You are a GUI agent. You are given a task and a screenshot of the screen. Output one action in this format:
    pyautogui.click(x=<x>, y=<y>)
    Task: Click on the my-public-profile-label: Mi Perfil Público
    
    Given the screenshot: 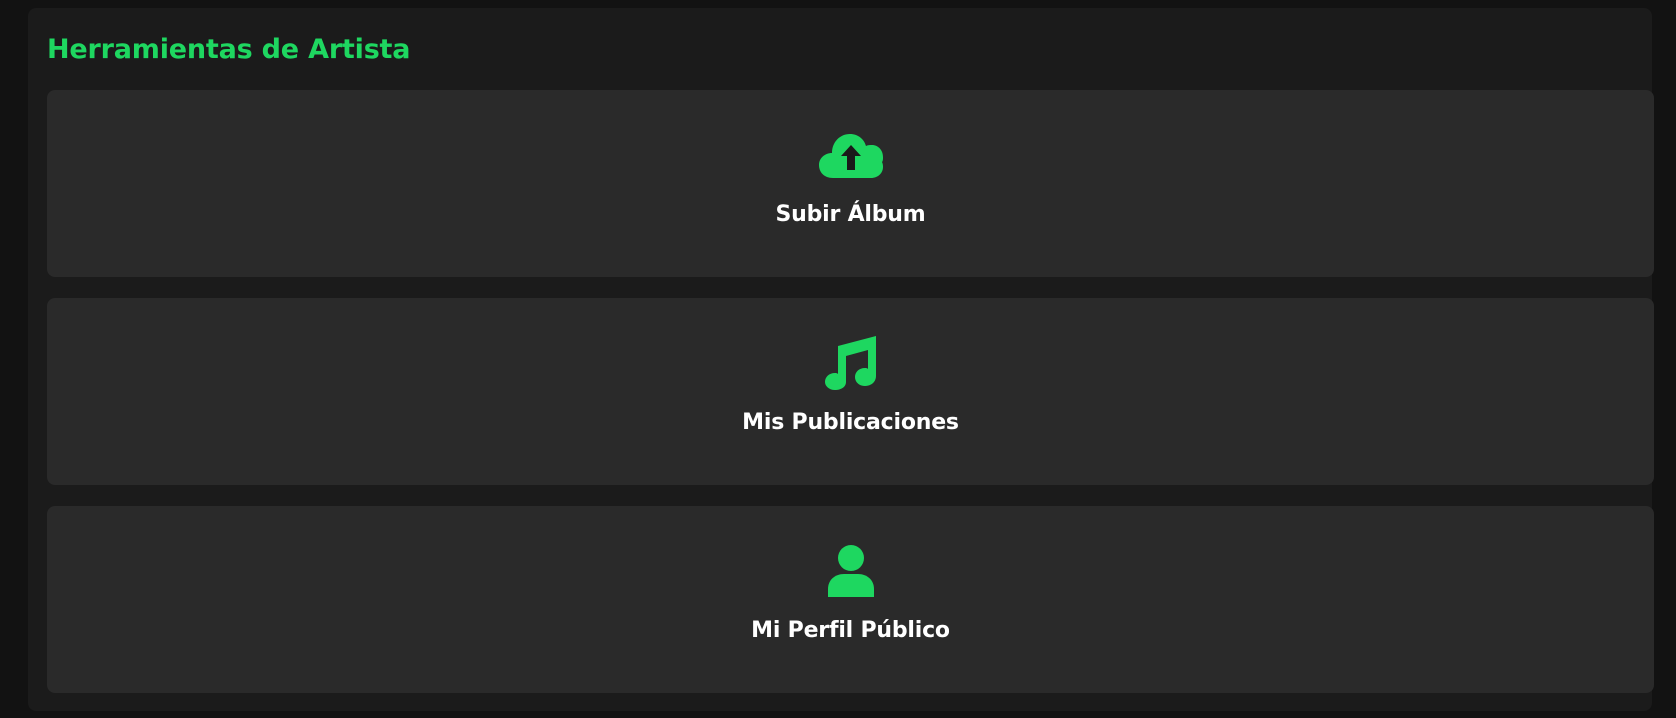 What is the action you would take?
    pyautogui.click(x=850, y=630)
    